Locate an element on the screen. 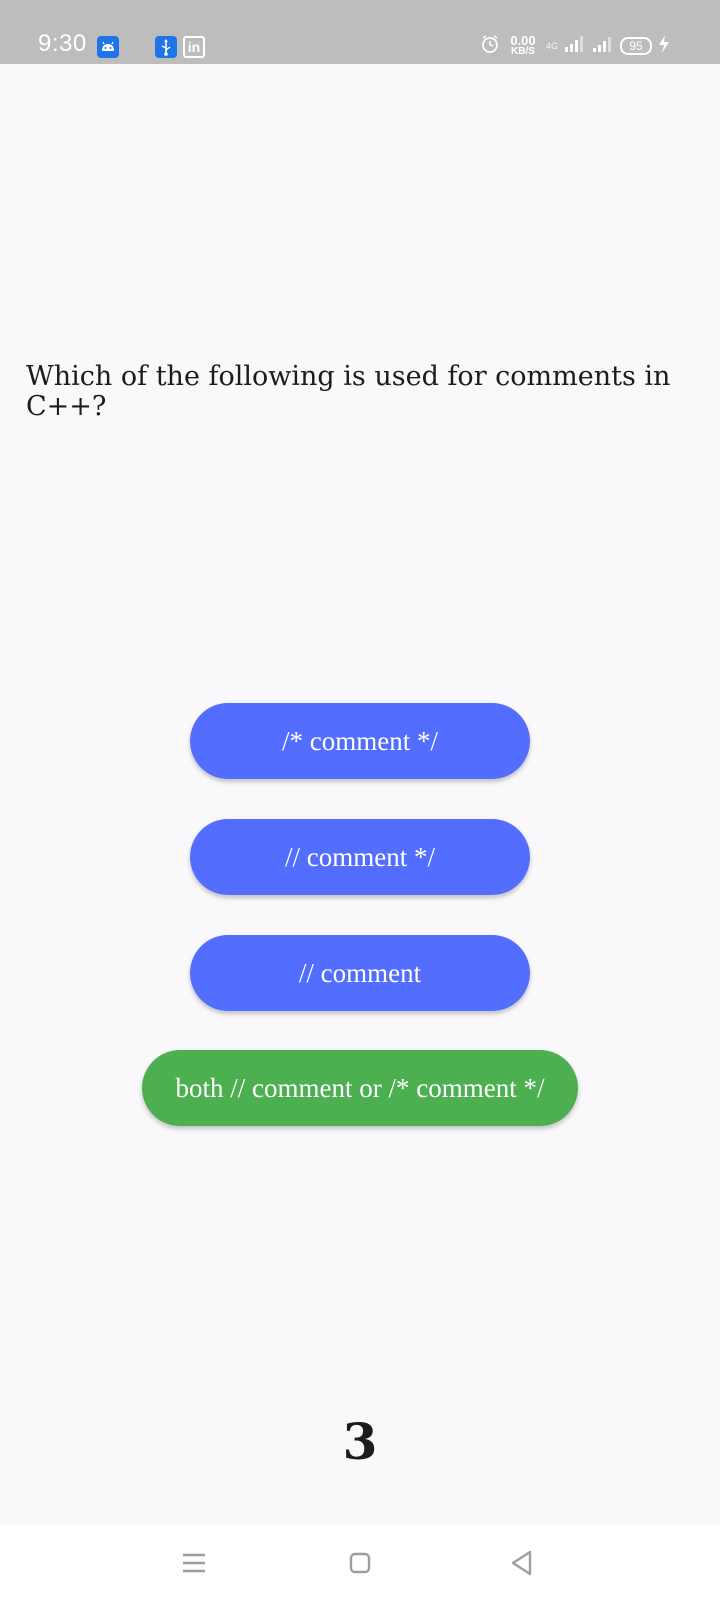 This screenshot has width=720, height=1600. back-icon is located at coordinates (522, 1563).